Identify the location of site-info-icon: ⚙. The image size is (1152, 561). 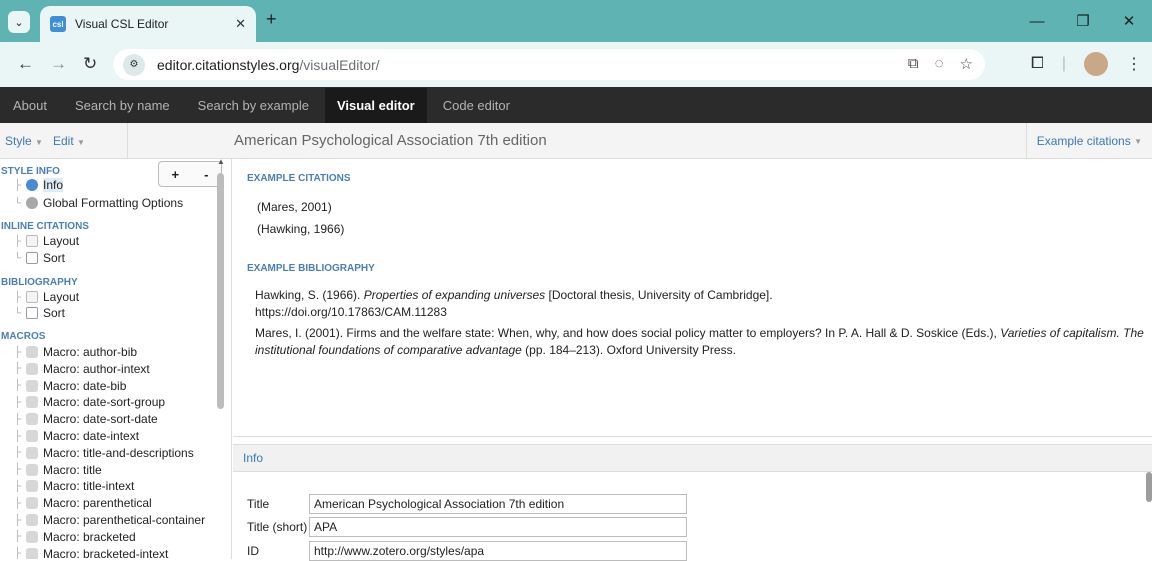
(134, 64).